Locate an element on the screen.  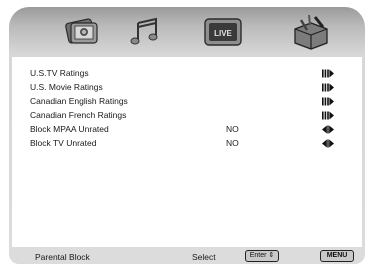
live-tab: LIVE is located at coordinates (223, 32).